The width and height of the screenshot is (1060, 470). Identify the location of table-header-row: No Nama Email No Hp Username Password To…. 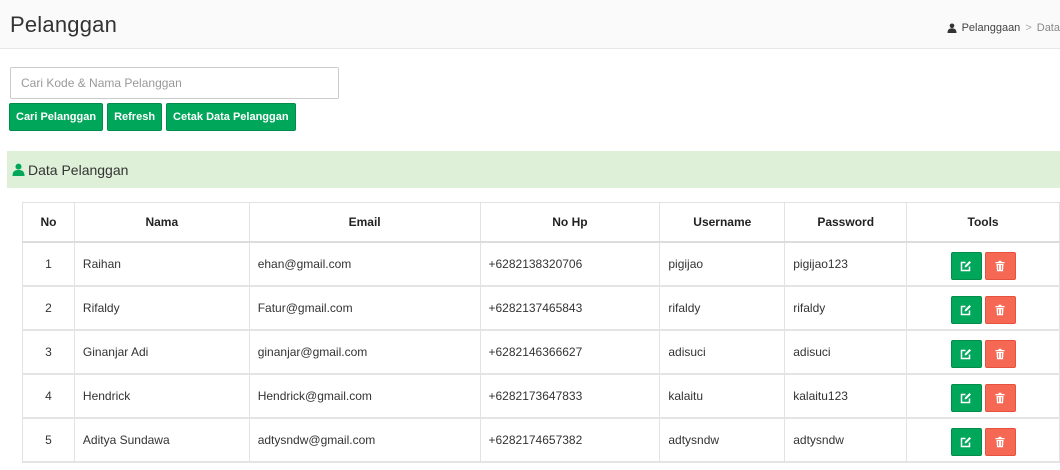
(541, 222).